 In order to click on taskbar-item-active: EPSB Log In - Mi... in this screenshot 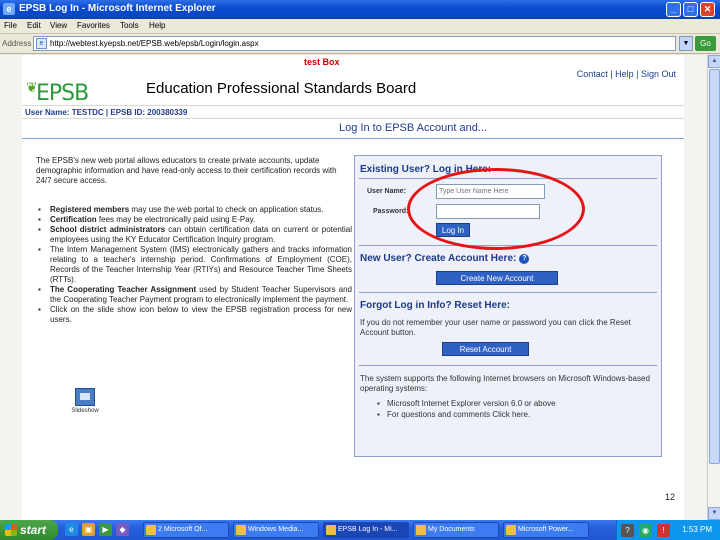, I will do `click(366, 530)`.